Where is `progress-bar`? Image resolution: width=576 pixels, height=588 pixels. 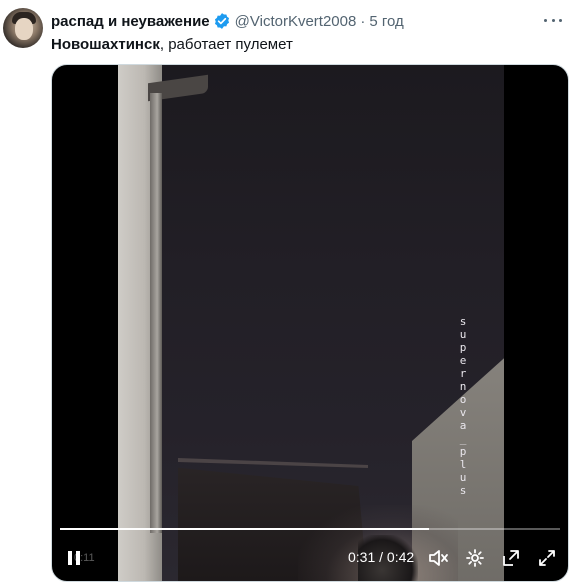
progress-bar is located at coordinates (310, 529).